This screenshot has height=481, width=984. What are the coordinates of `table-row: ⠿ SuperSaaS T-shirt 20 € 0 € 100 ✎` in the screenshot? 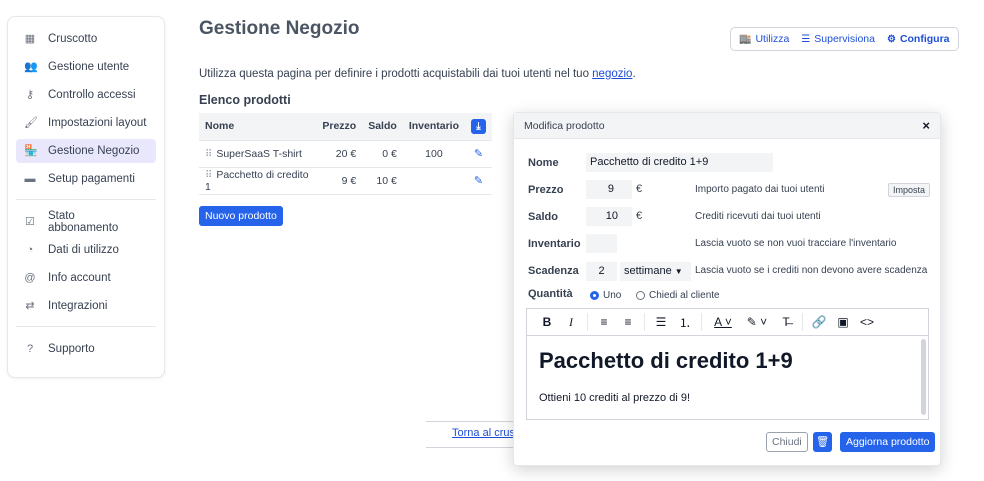 It's located at (345, 154).